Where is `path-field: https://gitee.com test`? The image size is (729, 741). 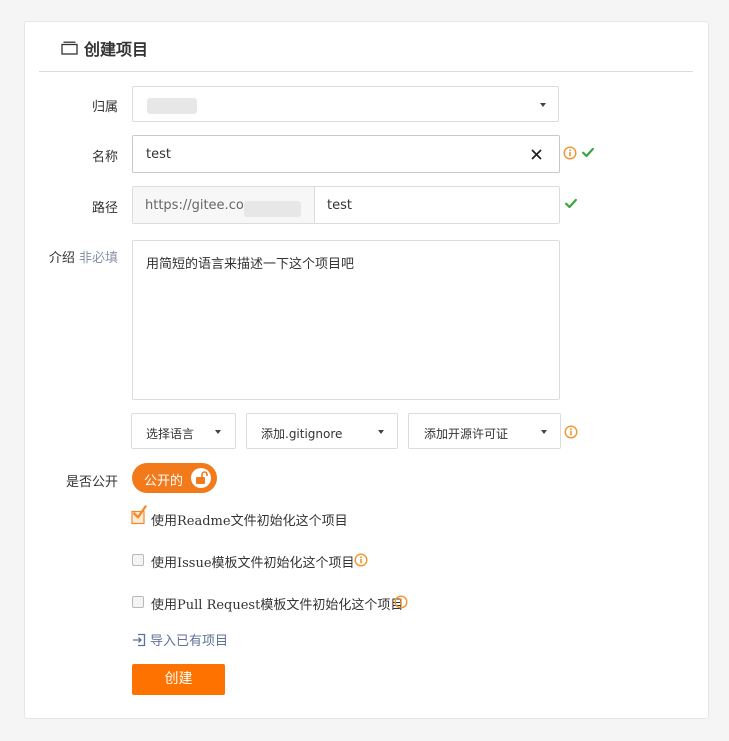 path-field: https://gitee.com test is located at coordinates (346, 205).